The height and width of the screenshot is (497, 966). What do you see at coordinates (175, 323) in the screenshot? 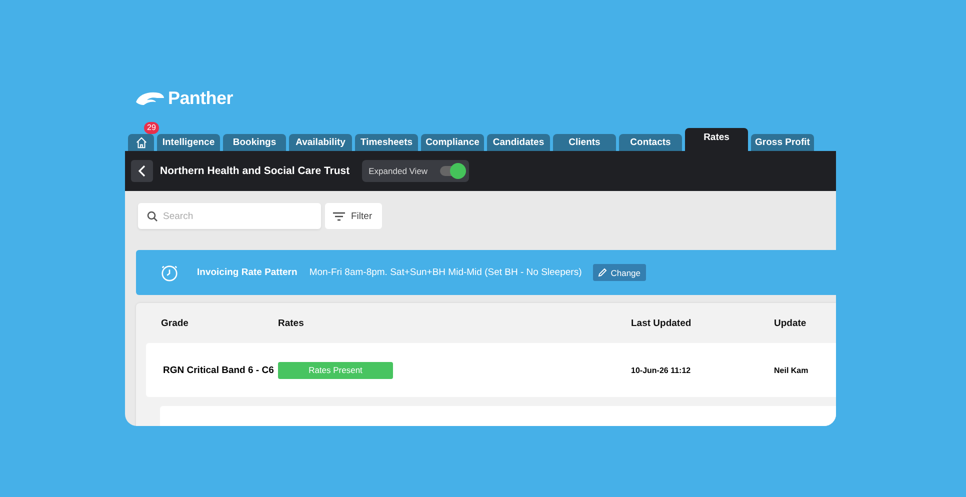
I see `column-header: Grade` at bounding box center [175, 323].